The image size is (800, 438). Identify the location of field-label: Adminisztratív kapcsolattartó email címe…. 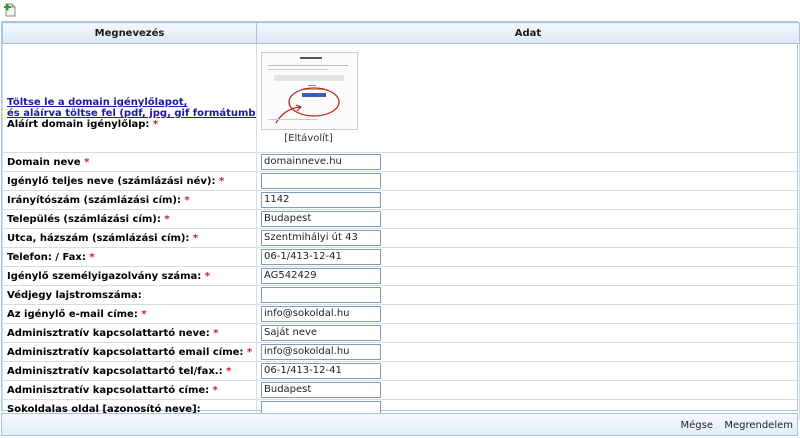
(125, 352).